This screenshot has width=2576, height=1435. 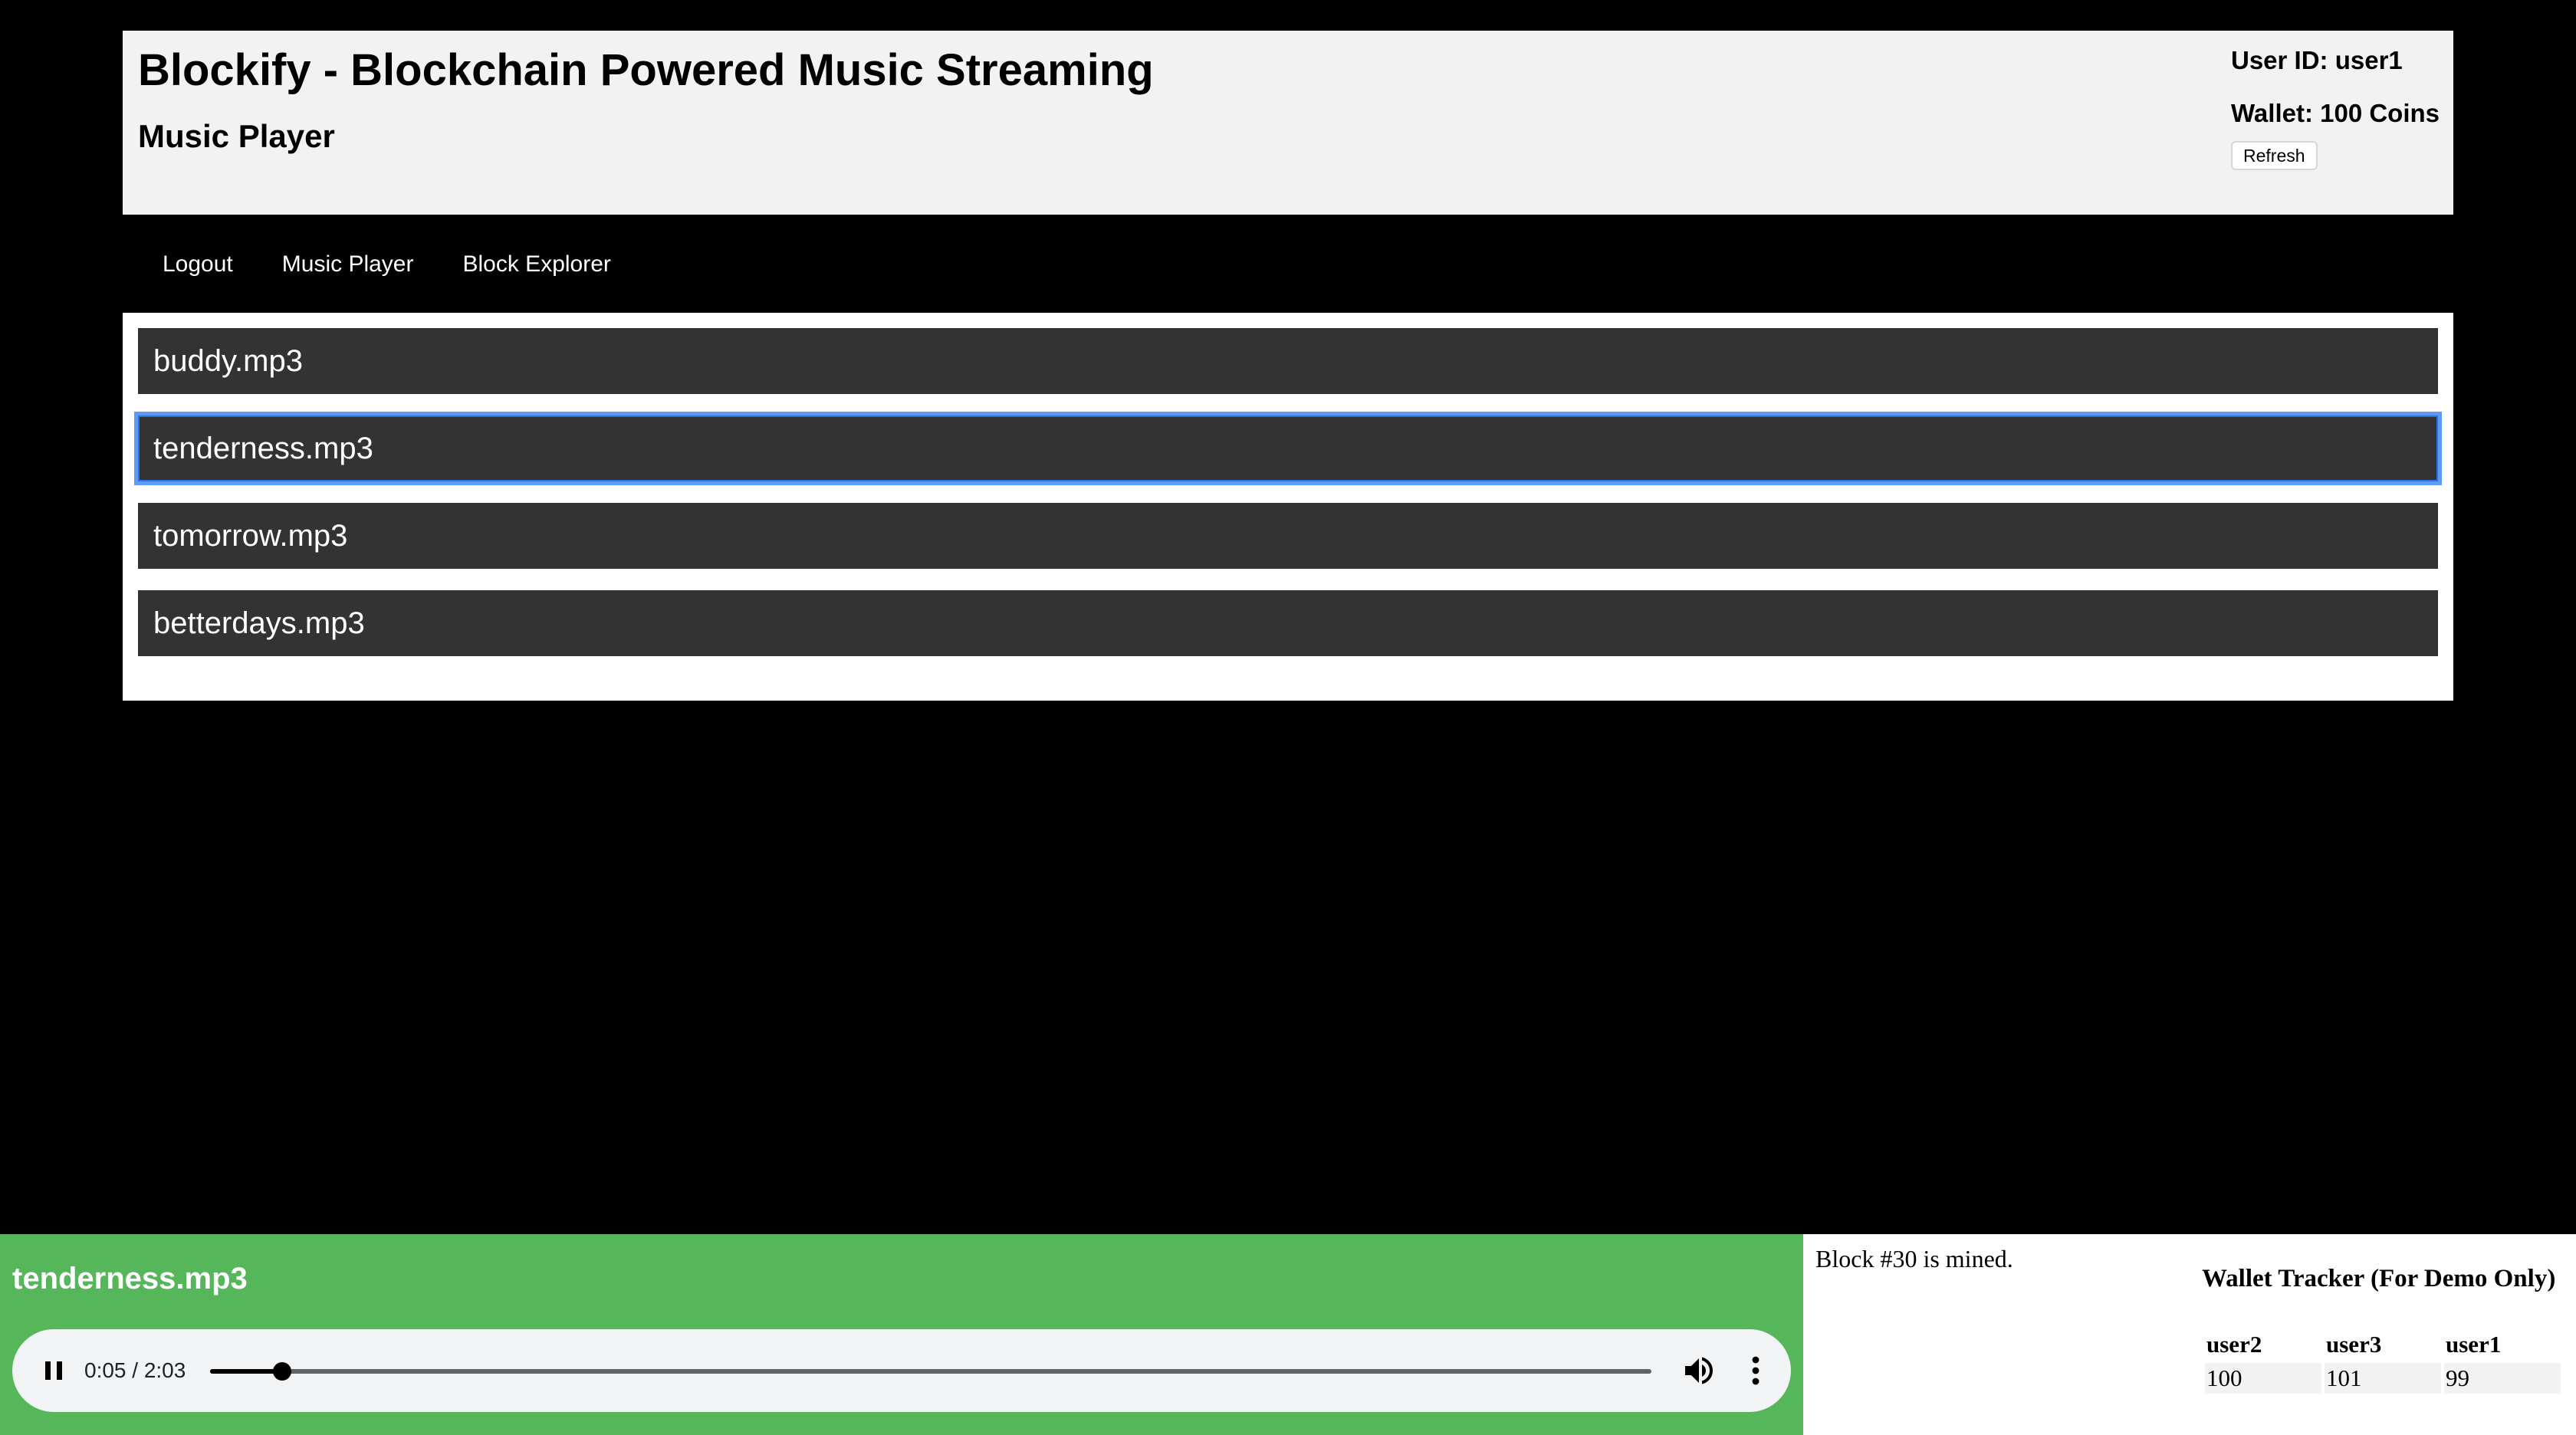 I want to click on user-info: User ID: user1 Wallet: 100 Coins Refresh, so click(x=2339, y=108).